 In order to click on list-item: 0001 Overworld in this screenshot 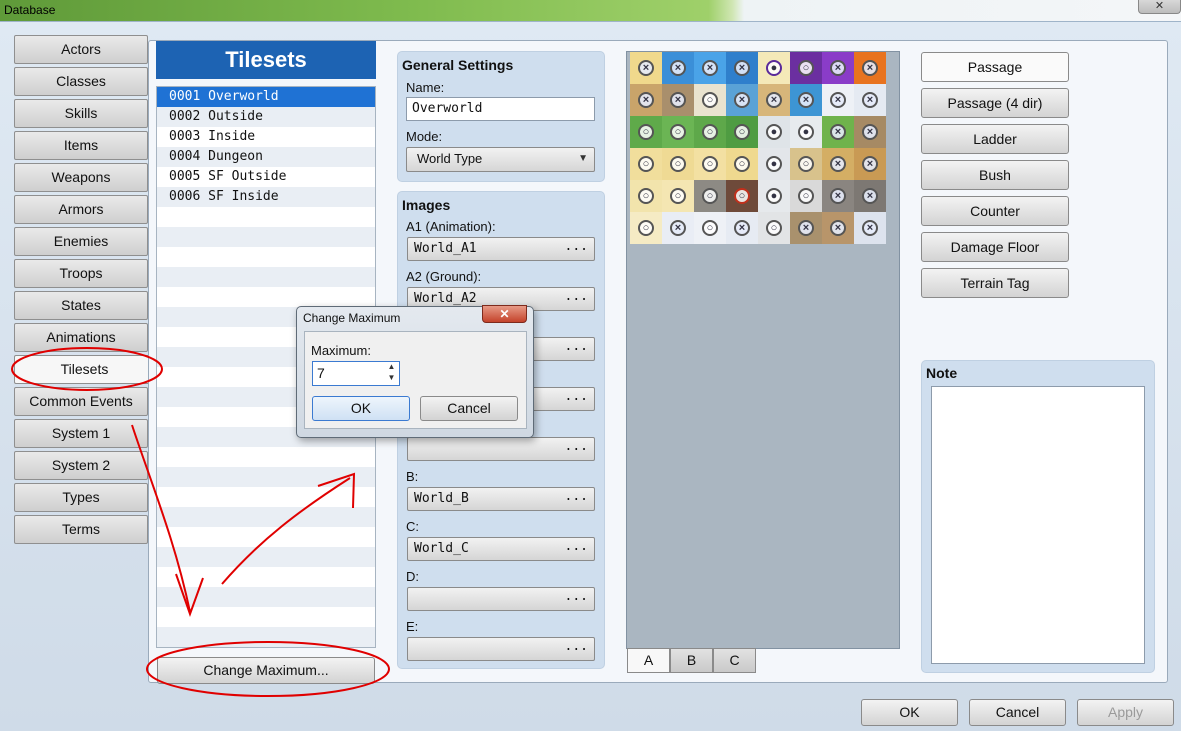, I will do `click(266, 97)`.